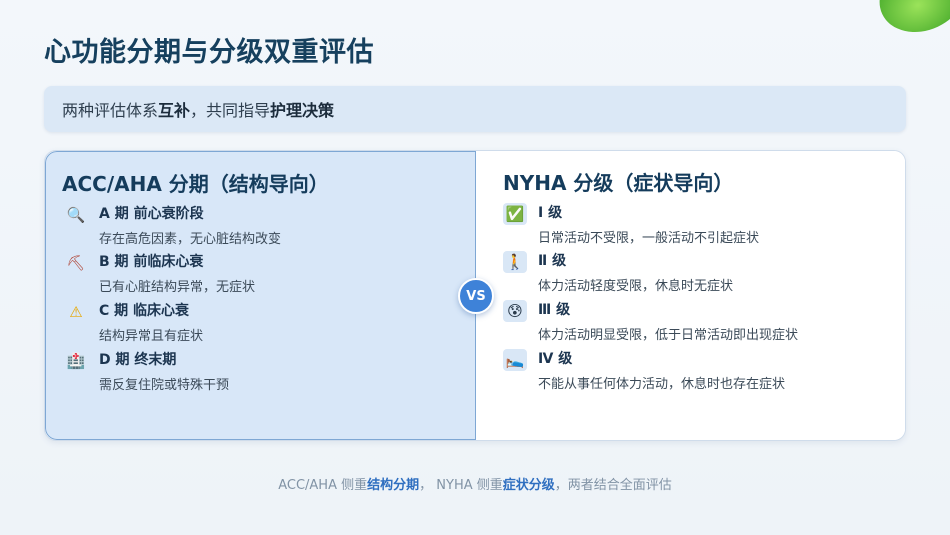 This screenshot has height=535, width=950. I want to click on vs-badge: VS, so click(476, 296).